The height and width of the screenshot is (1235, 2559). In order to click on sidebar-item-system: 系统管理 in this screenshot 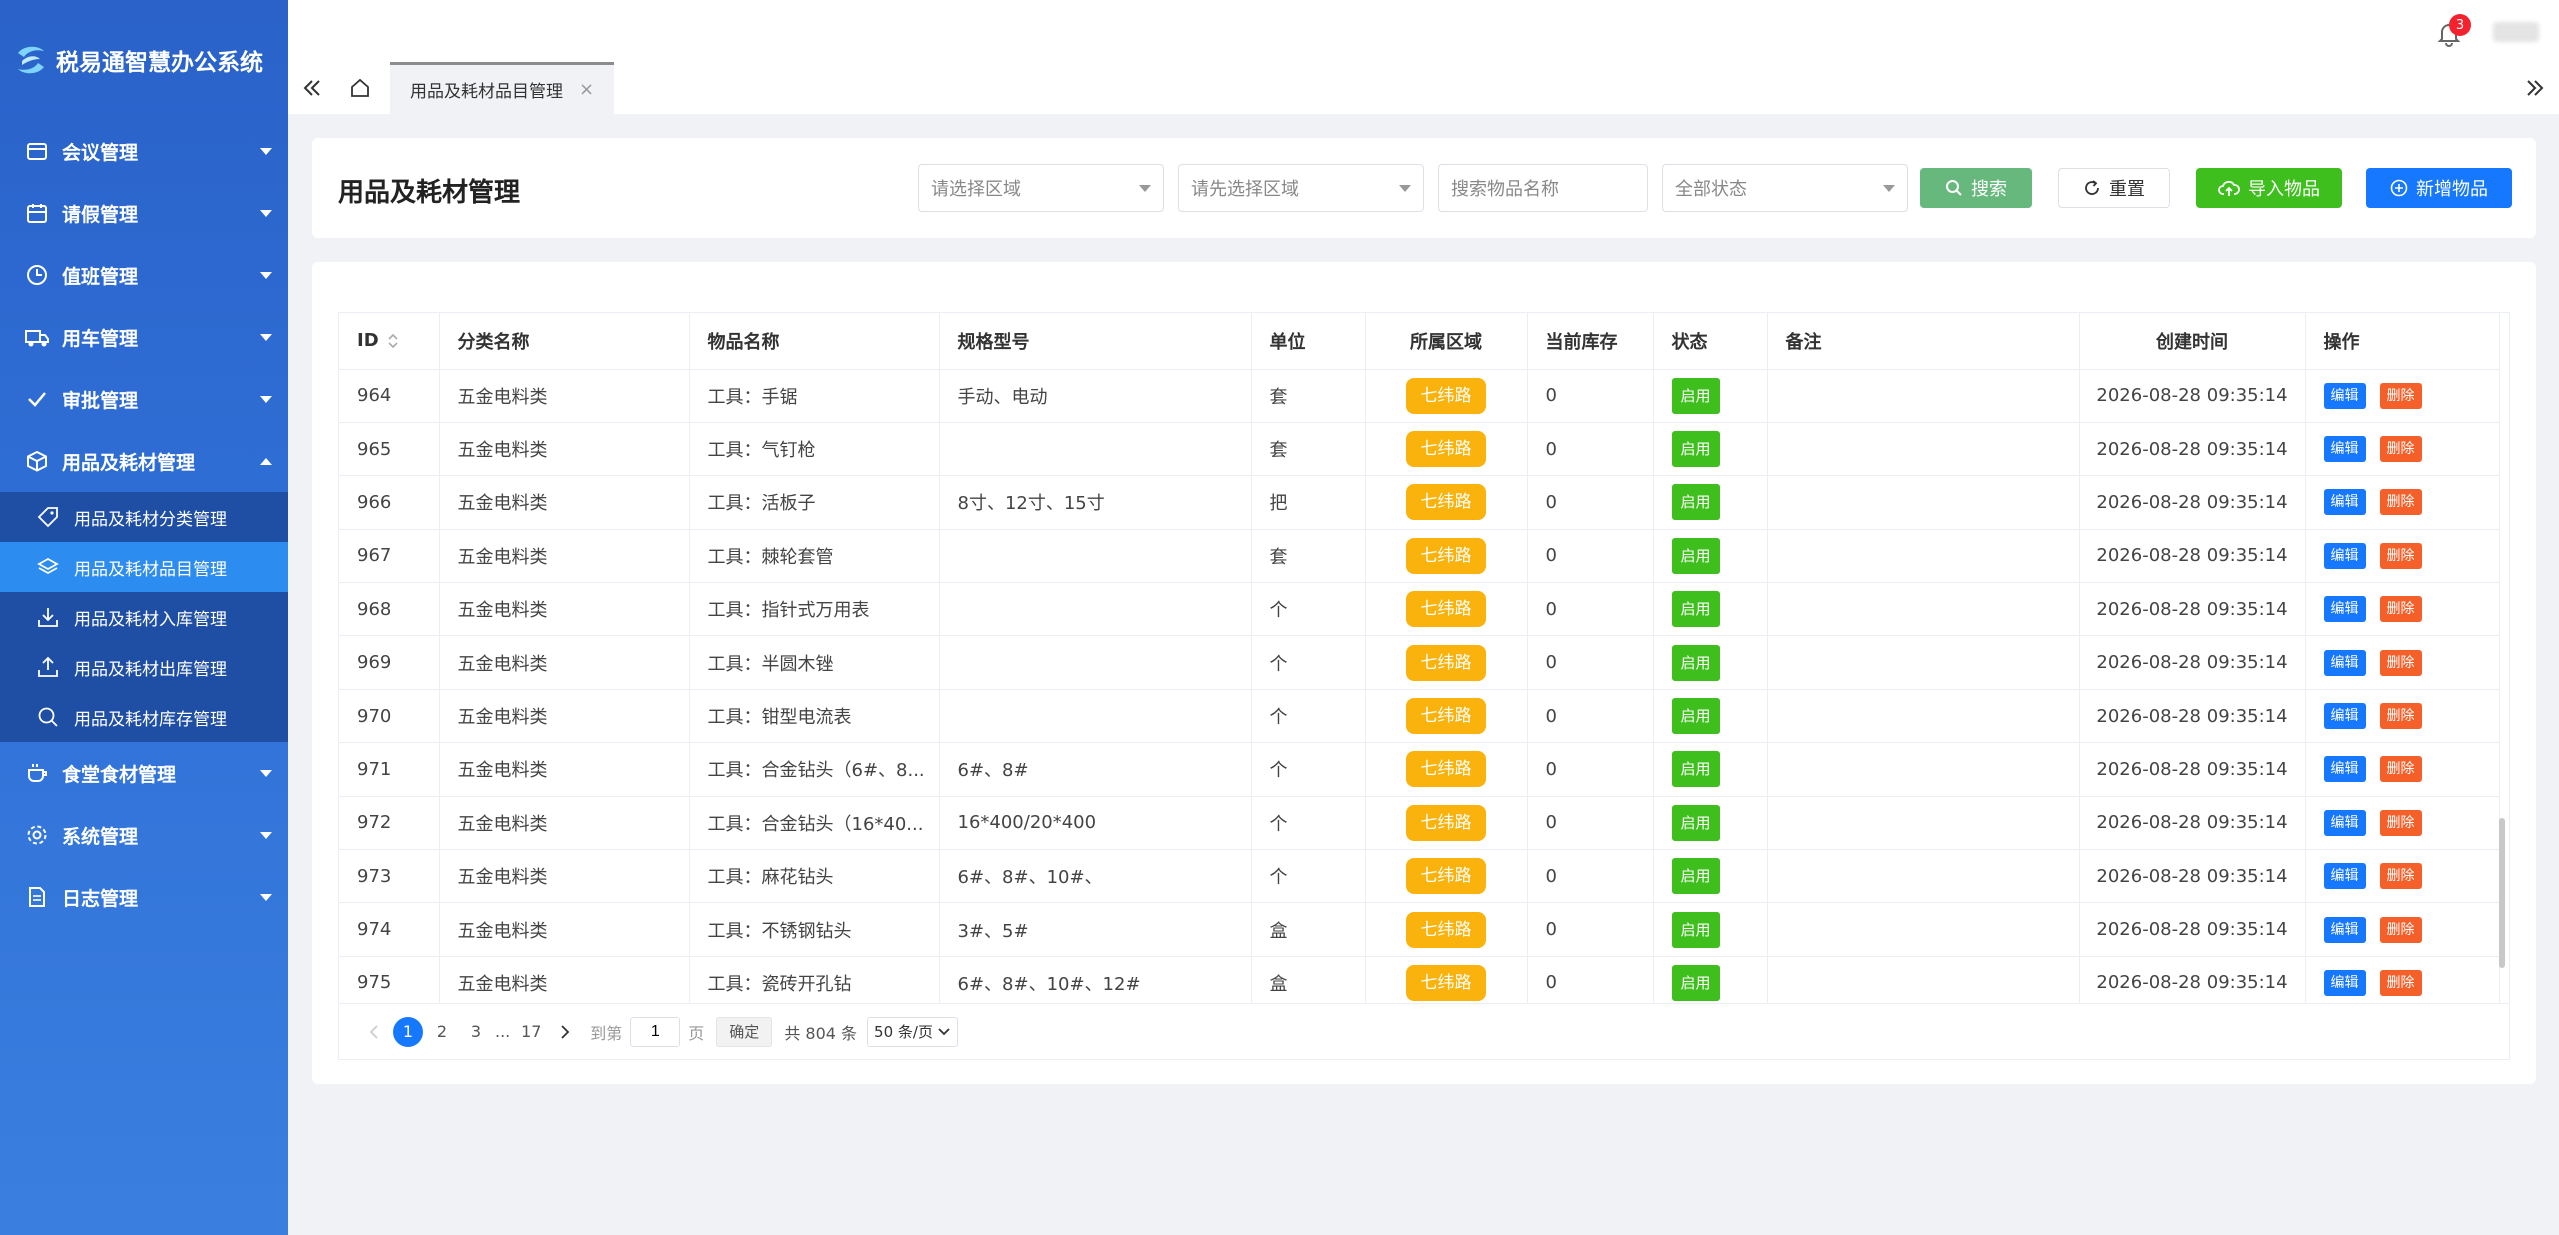, I will do `click(144, 835)`.